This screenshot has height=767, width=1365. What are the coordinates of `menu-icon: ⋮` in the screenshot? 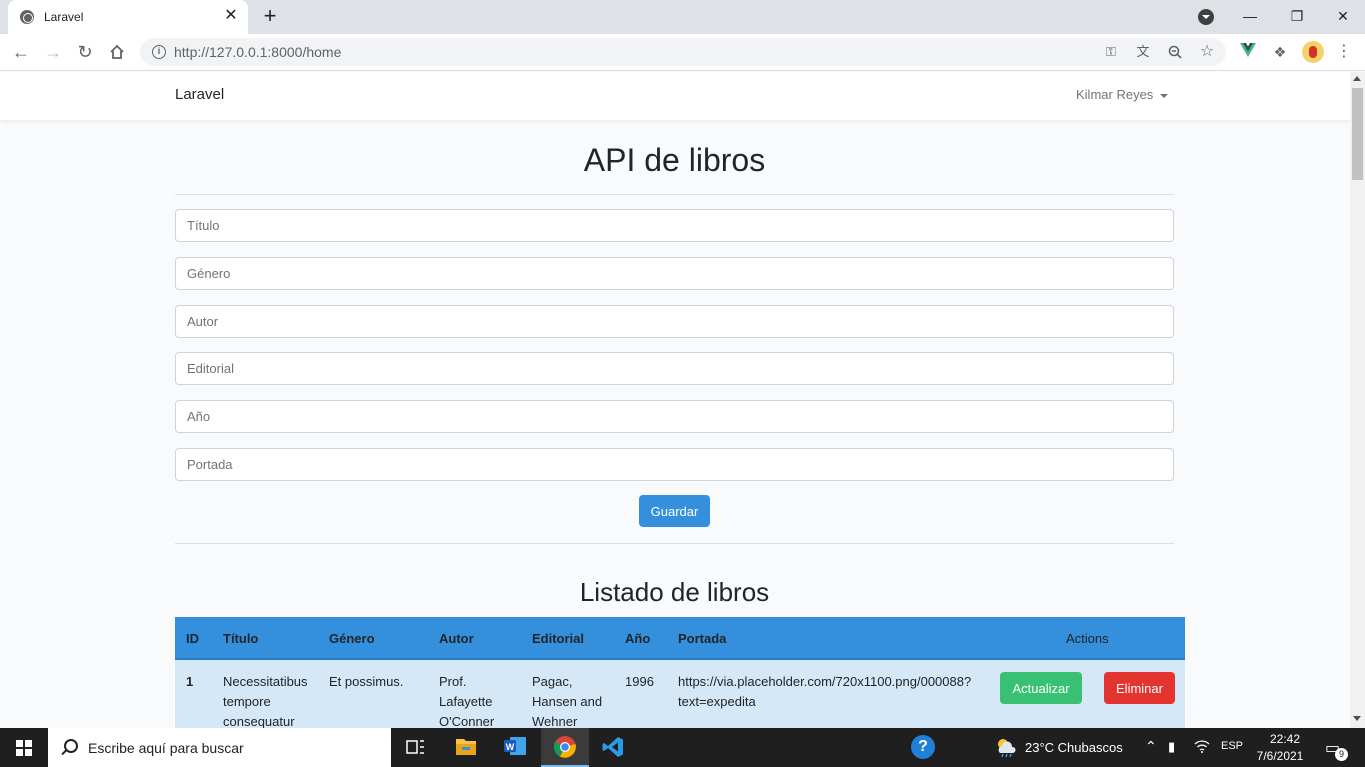 It's located at (1344, 52).